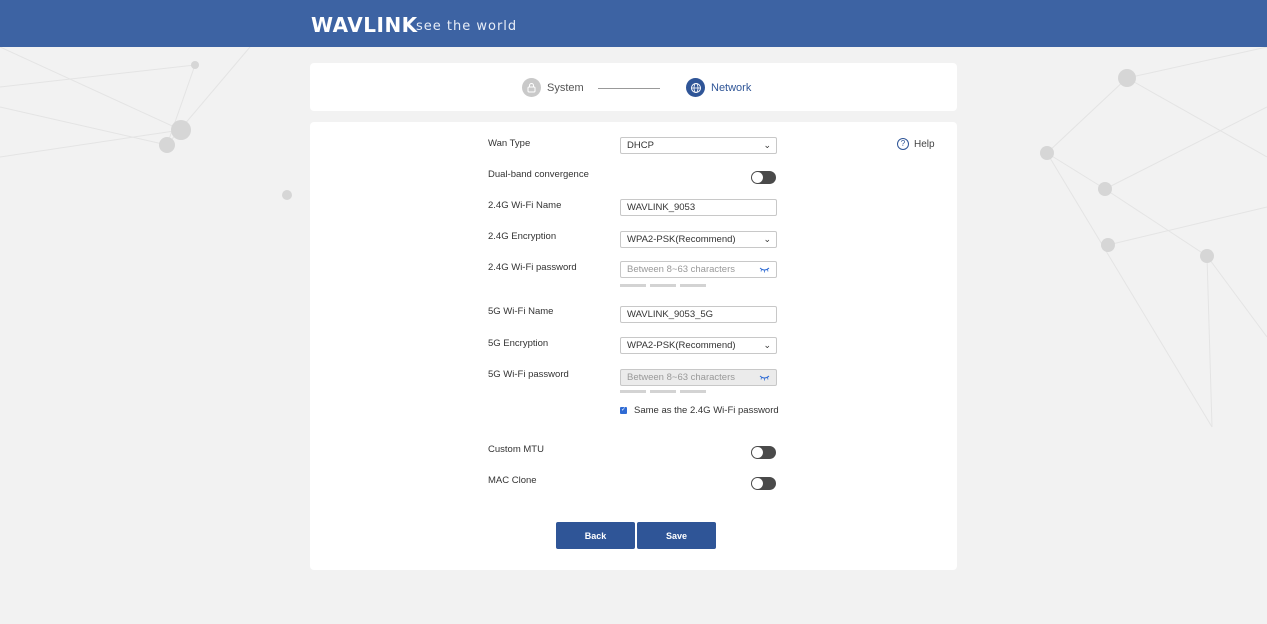  What do you see at coordinates (698, 207) in the screenshot?
I see `wifi-24-name-input: WAVLINK_9053` at bounding box center [698, 207].